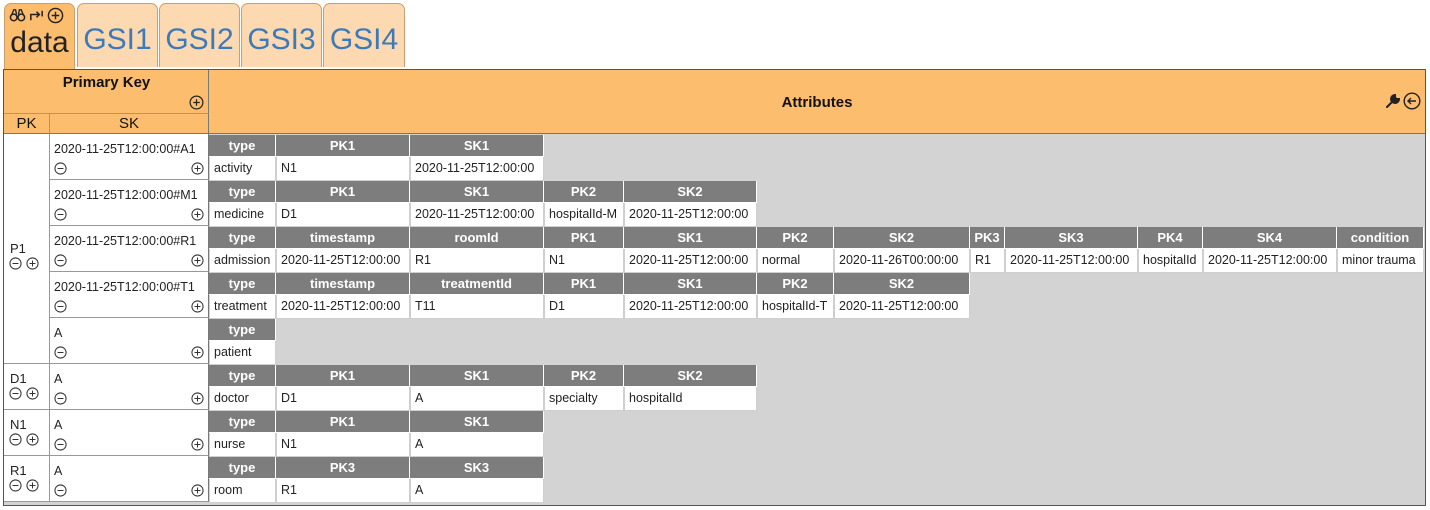 The height and width of the screenshot is (510, 1430). I want to click on binoculars-icon, so click(17, 15).